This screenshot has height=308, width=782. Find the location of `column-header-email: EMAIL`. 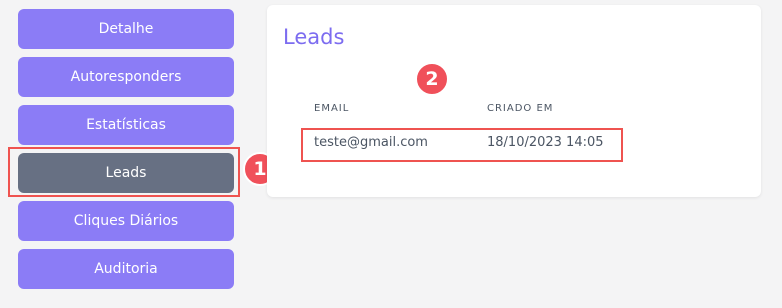

column-header-email: EMAIL is located at coordinates (332, 108).